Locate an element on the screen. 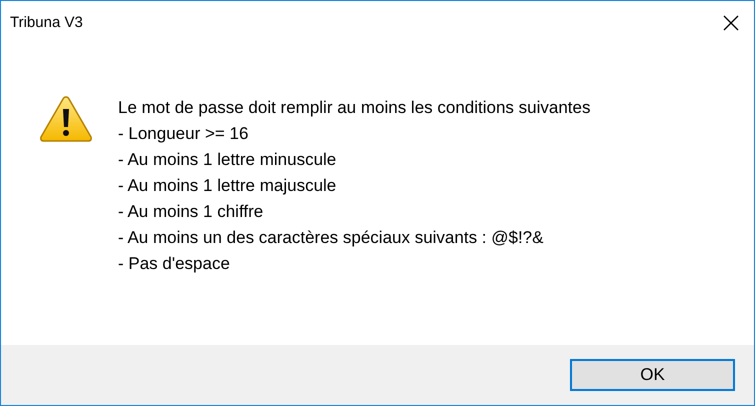 The width and height of the screenshot is (755, 406). message-line: - Au moins 1 lettre minuscule is located at coordinates (228, 160).